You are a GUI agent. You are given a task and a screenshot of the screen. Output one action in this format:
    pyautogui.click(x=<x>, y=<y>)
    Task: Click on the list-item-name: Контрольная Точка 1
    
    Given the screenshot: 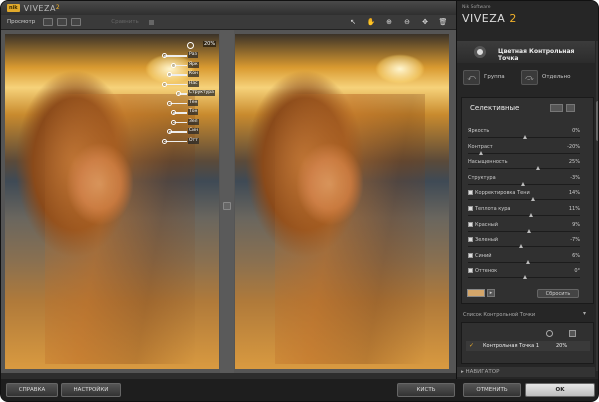 What is the action you would take?
    pyautogui.click(x=511, y=346)
    